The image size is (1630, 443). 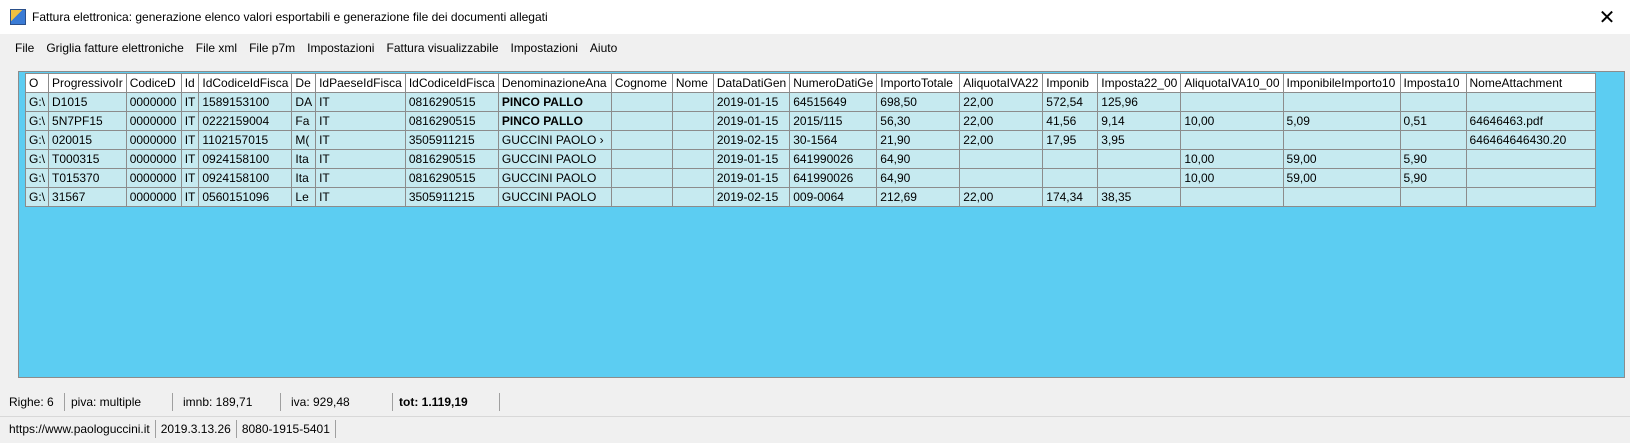 What do you see at coordinates (1001, 121) in the screenshot?
I see `table-cell: 22,00` at bounding box center [1001, 121].